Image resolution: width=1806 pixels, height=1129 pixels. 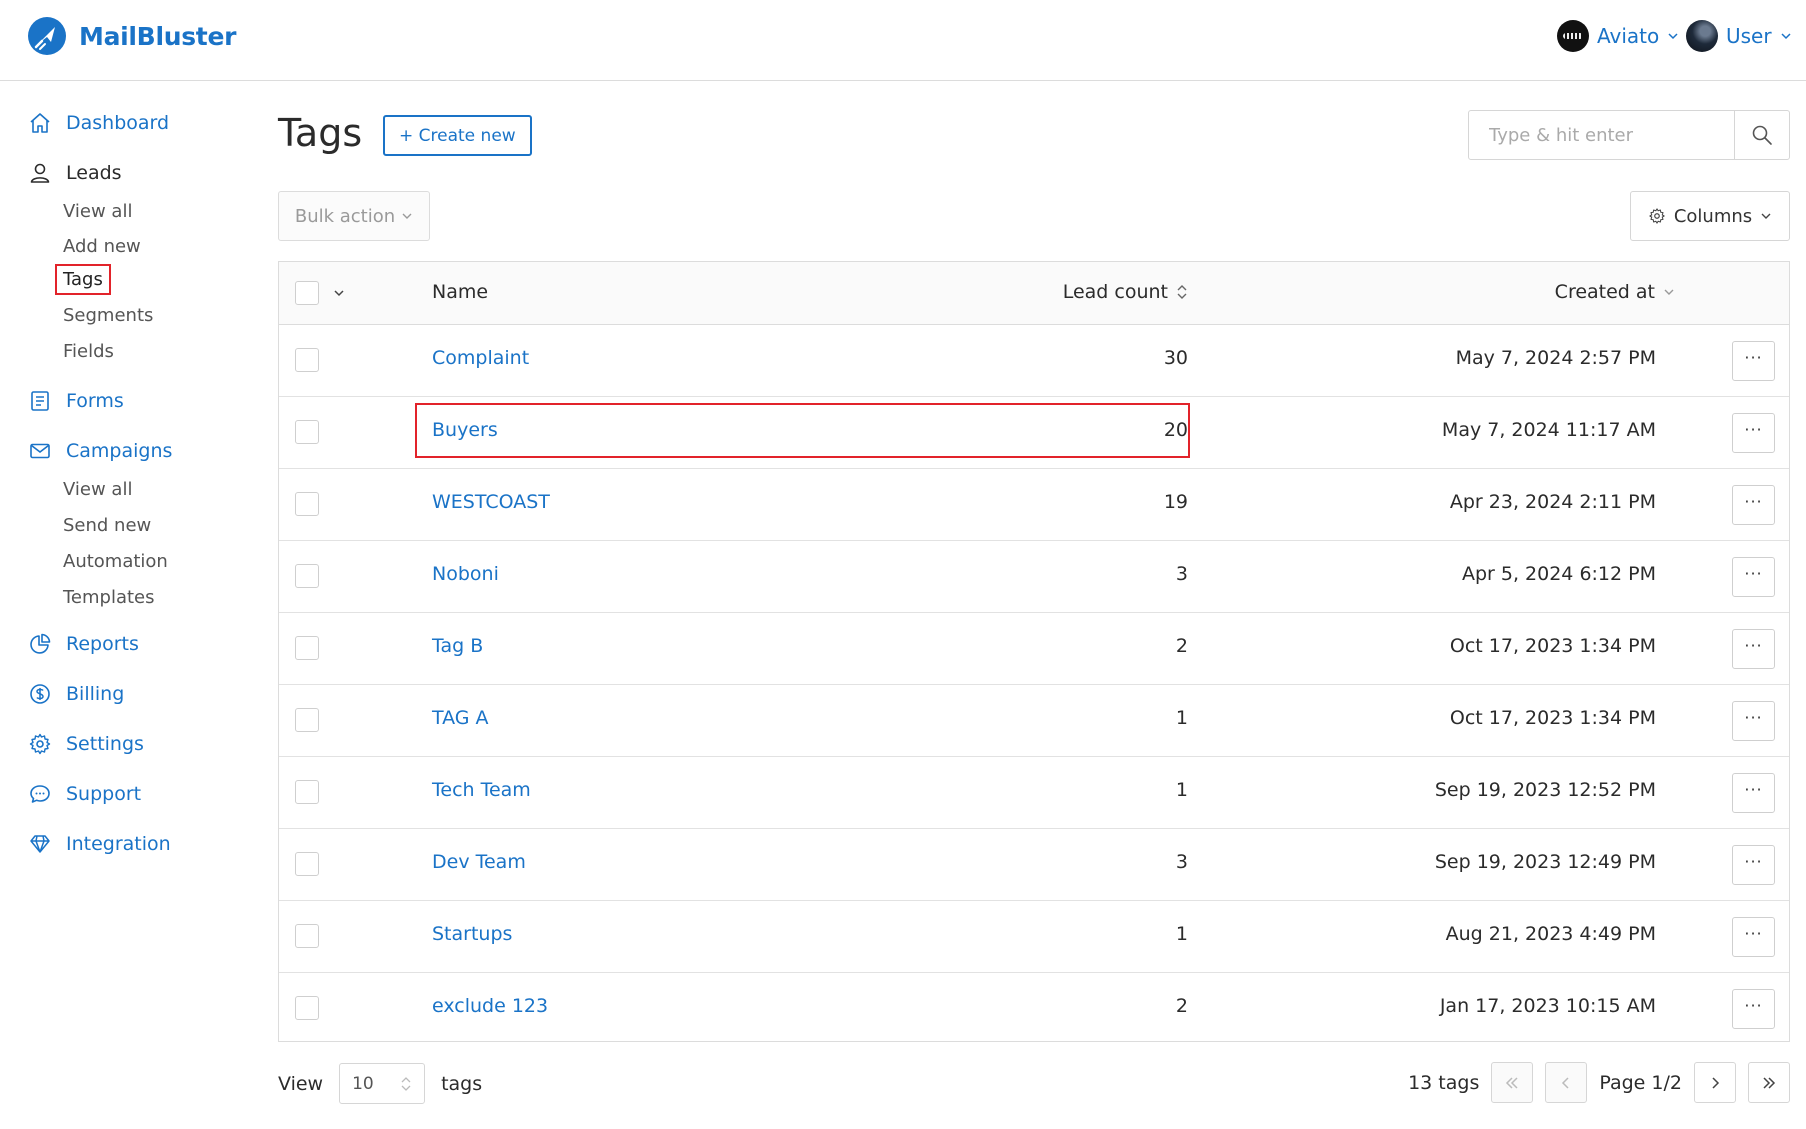 I want to click on column-header-created-at: Created at, so click(x=1615, y=292).